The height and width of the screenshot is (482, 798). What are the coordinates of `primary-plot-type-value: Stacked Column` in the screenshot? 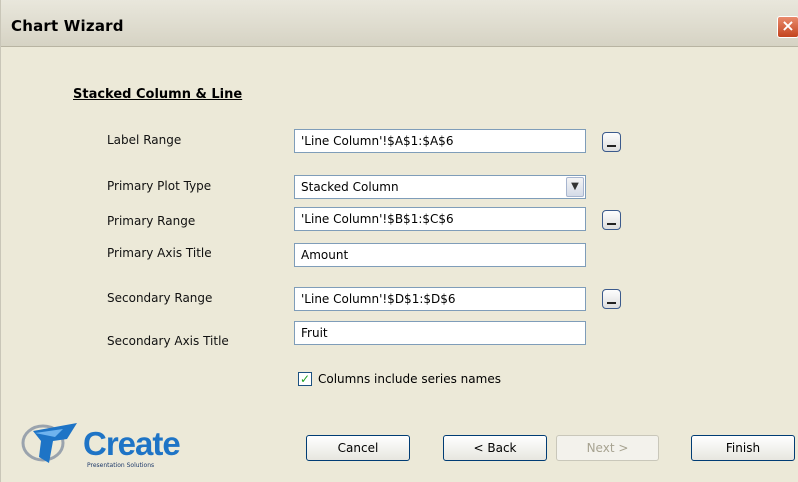 It's located at (350, 187).